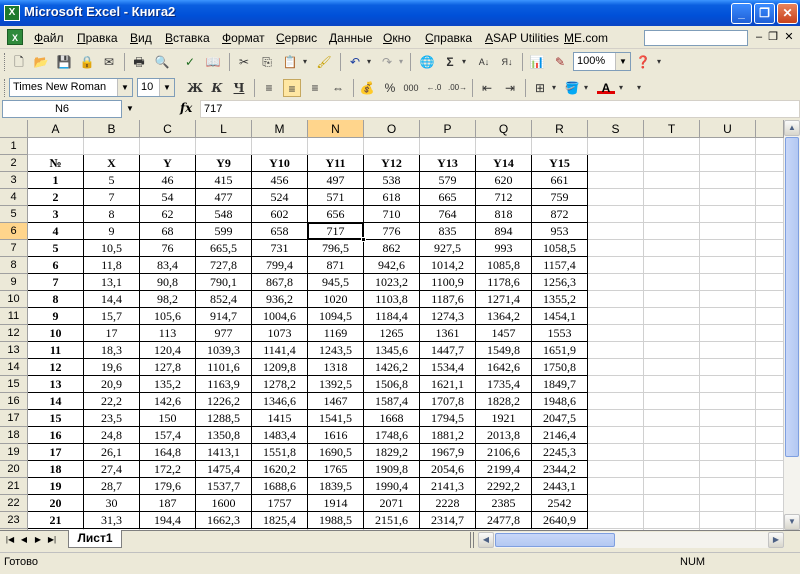 The image size is (800, 574). I want to click on table-cell: 10,5, so click(112, 248).